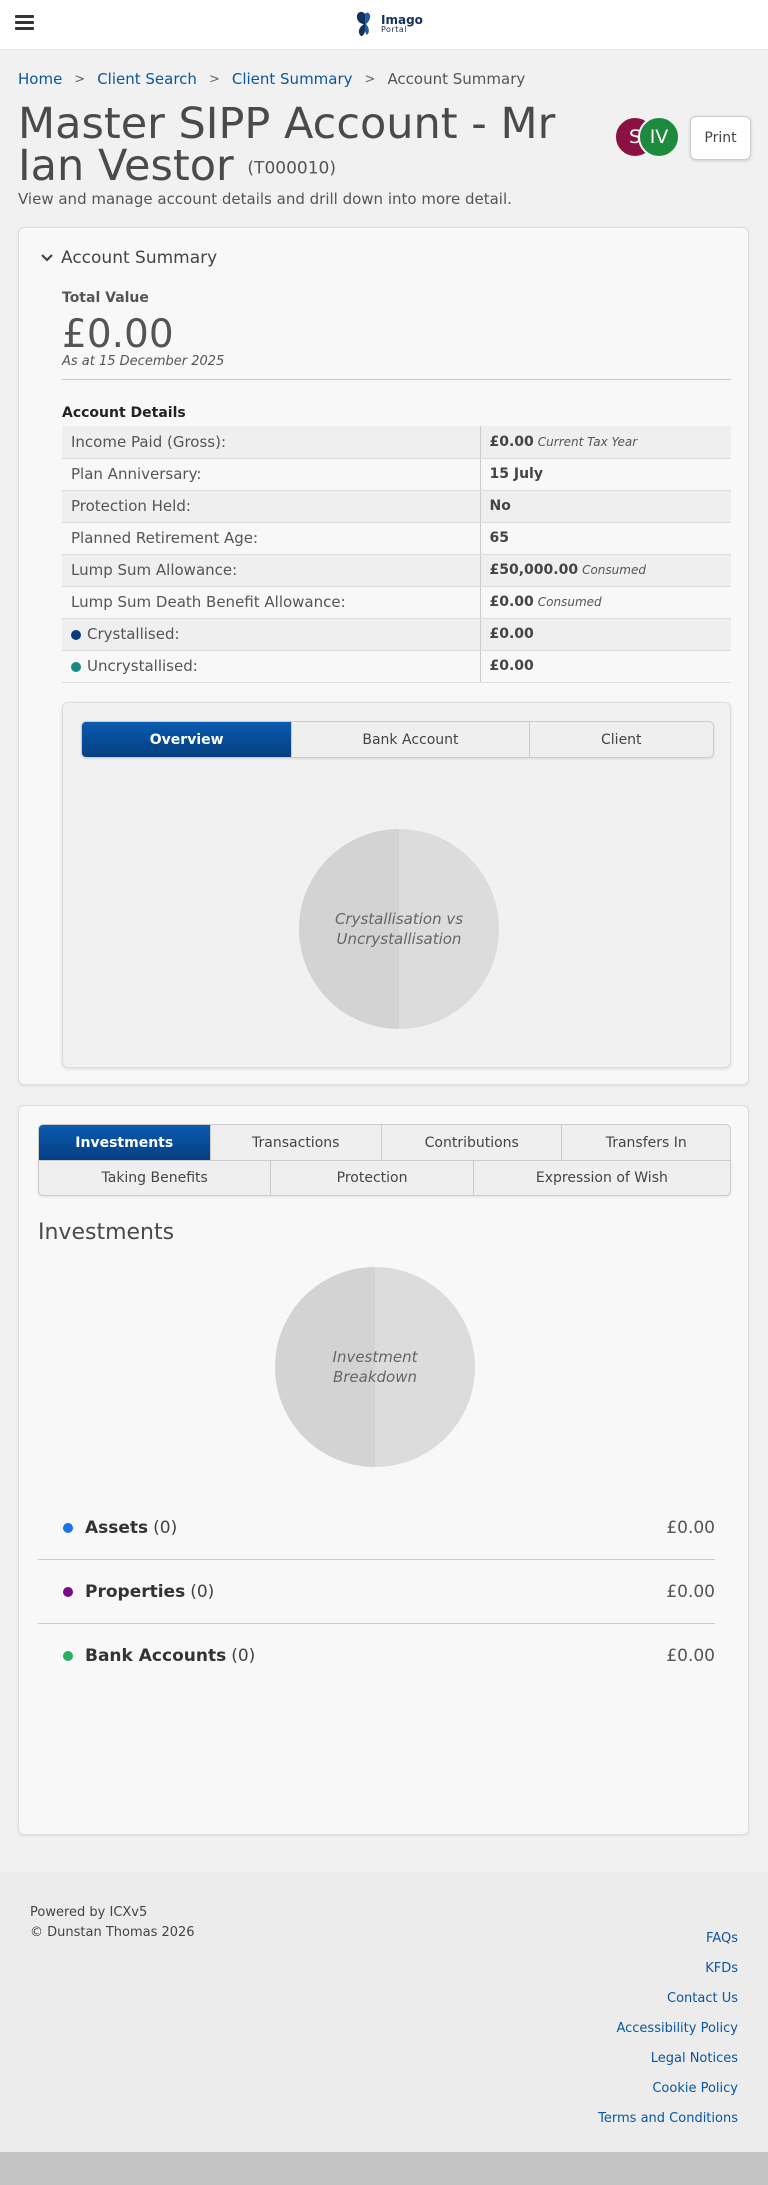  Describe the element at coordinates (668, 2089) in the screenshot. I see `footer-link-cookie-policy: Cookie Policy` at that location.